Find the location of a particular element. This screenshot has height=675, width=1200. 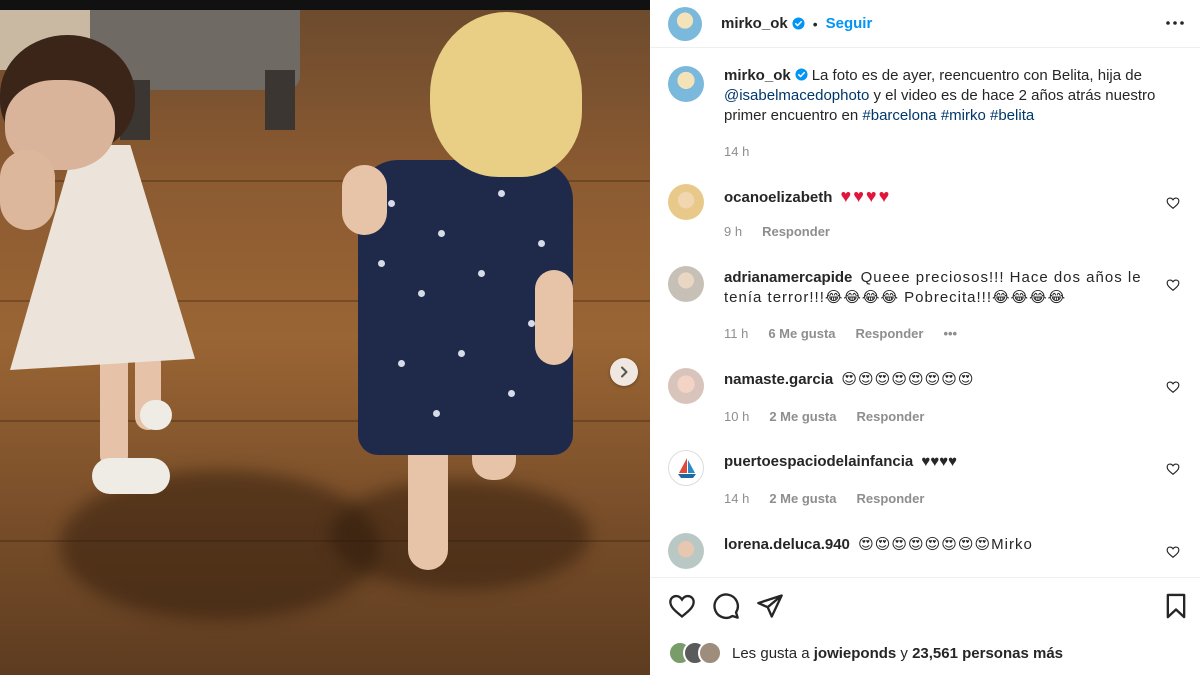

bookmark-icon is located at coordinates (1176, 606).